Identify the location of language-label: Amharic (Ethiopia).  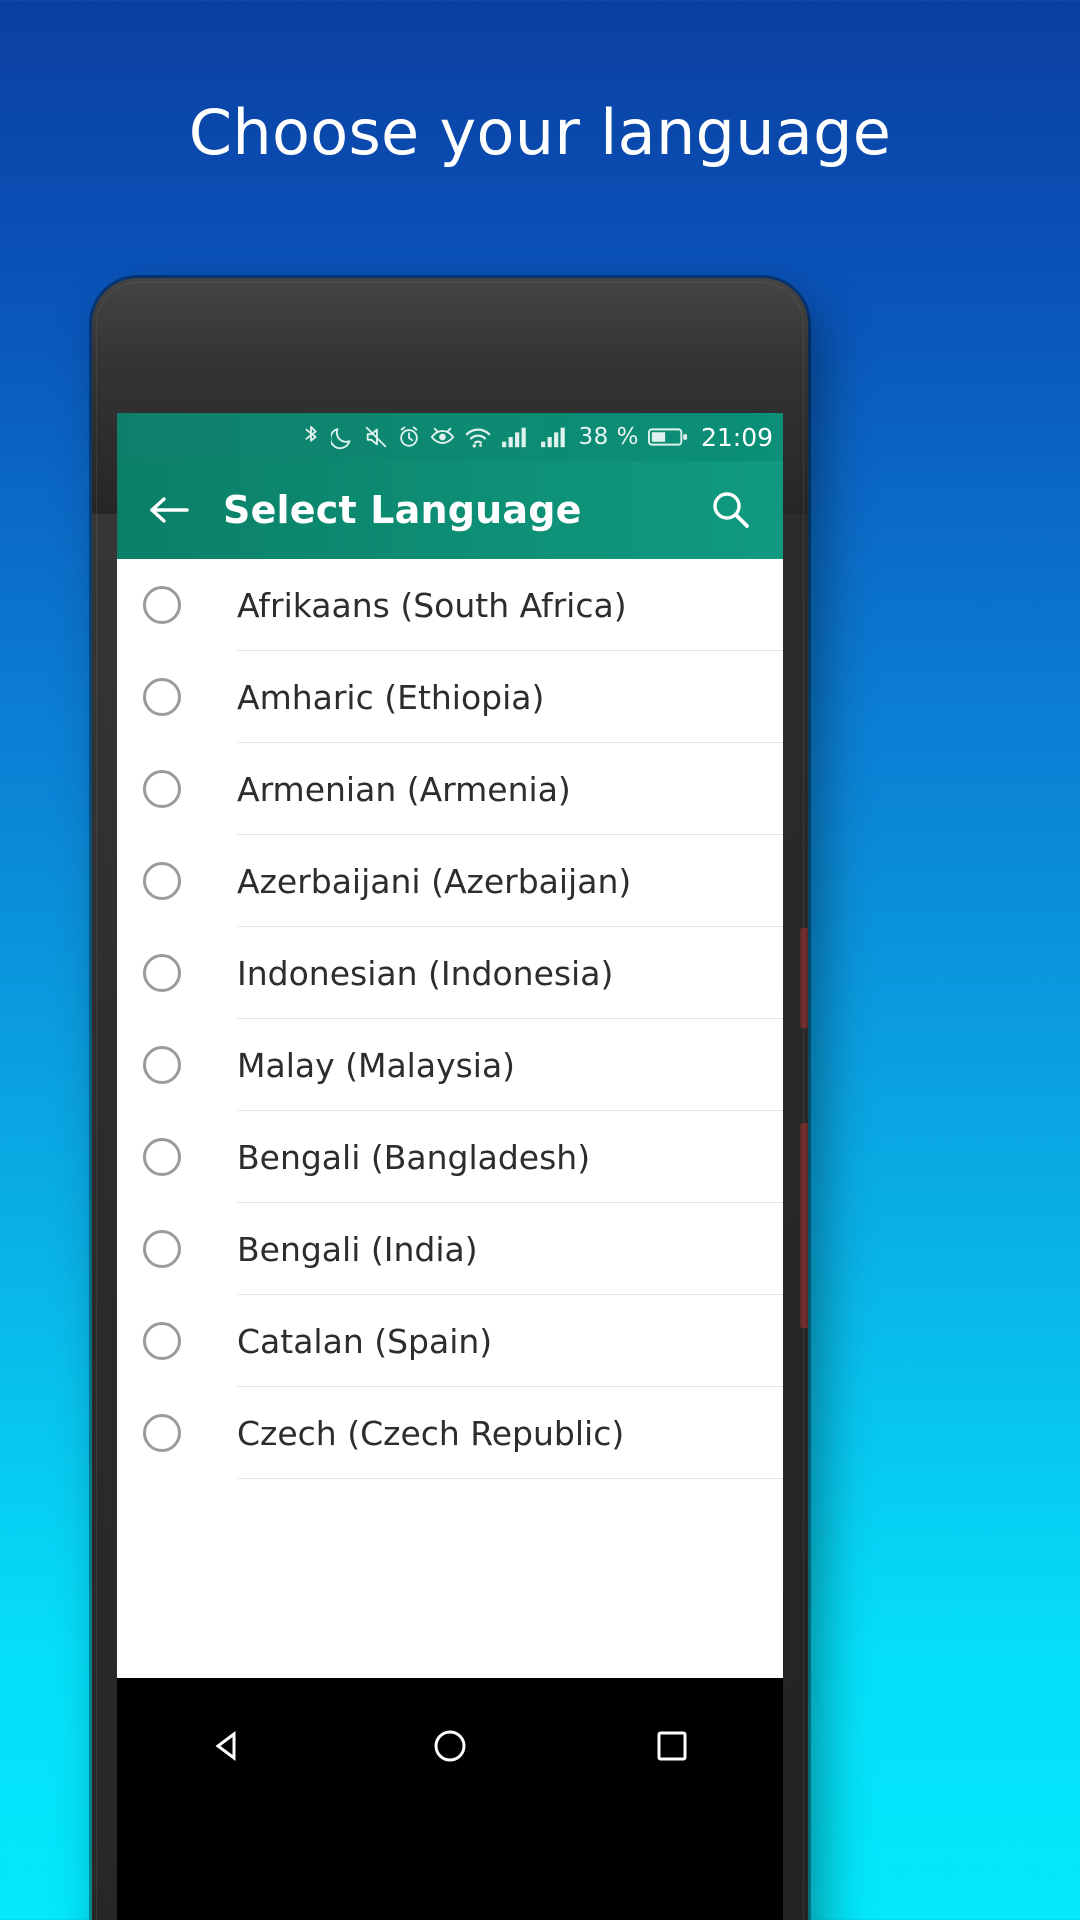
(391, 697).